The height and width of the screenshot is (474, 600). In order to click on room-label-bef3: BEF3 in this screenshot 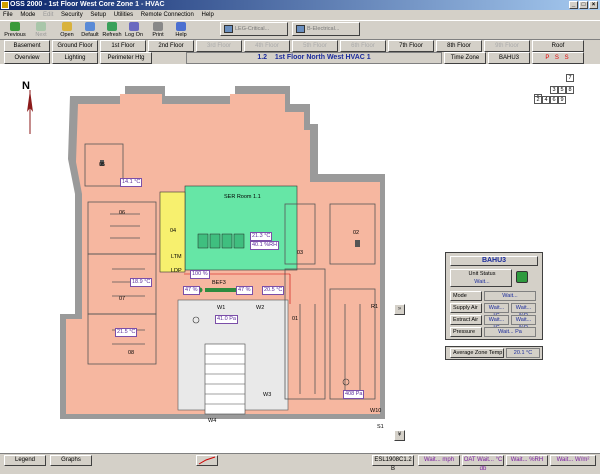, I will do `click(219, 283)`.